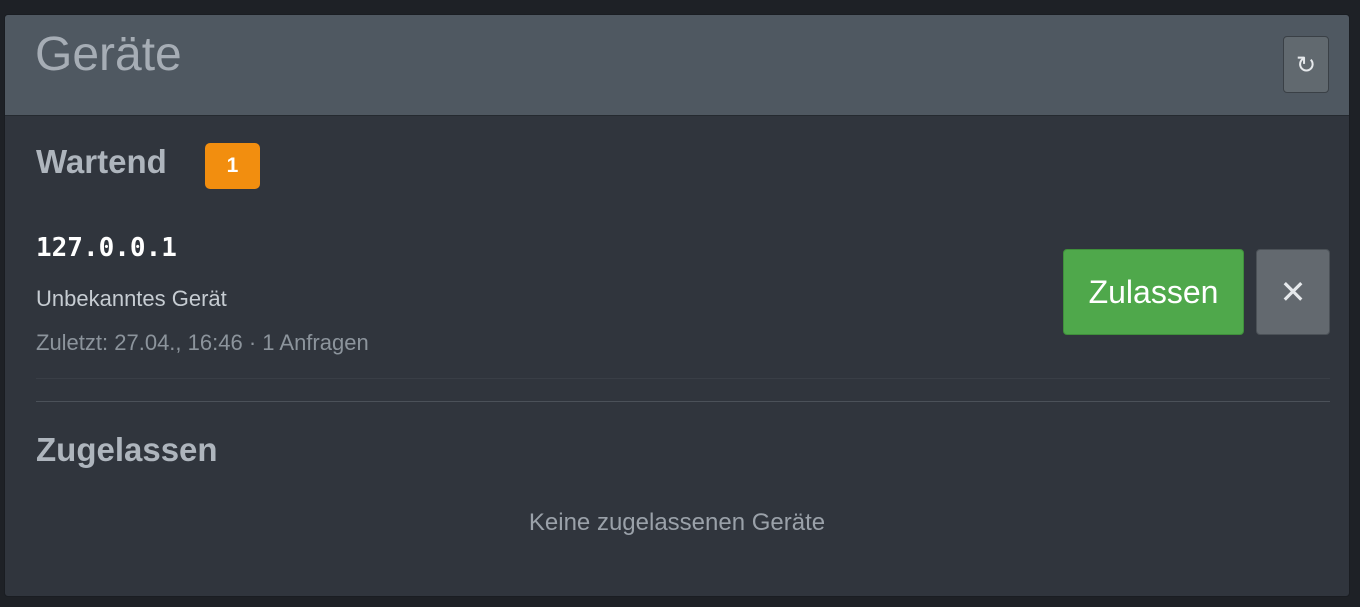 The width and height of the screenshot is (1360, 607). What do you see at coordinates (232, 166) in the screenshot?
I see `pending-count-badge: 1` at bounding box center [232, 166].